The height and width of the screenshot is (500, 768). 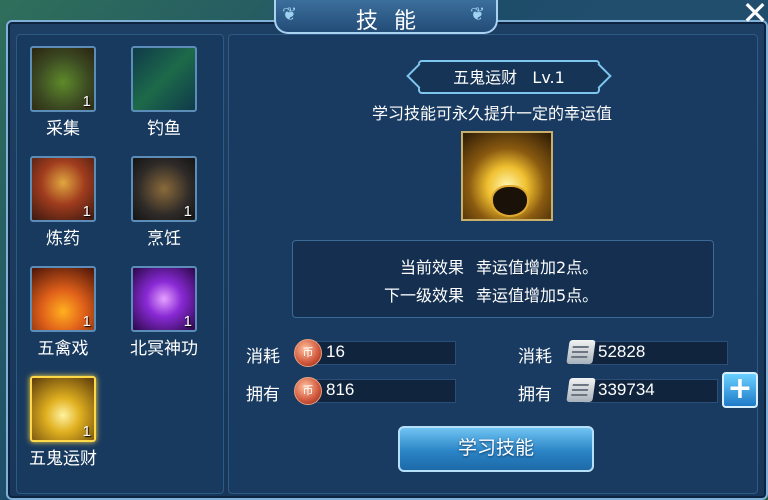 What do you see at coordinates (63, 239) in the screenshot?
I see `skill-name: 炼药` at bounding box center [63, 239].